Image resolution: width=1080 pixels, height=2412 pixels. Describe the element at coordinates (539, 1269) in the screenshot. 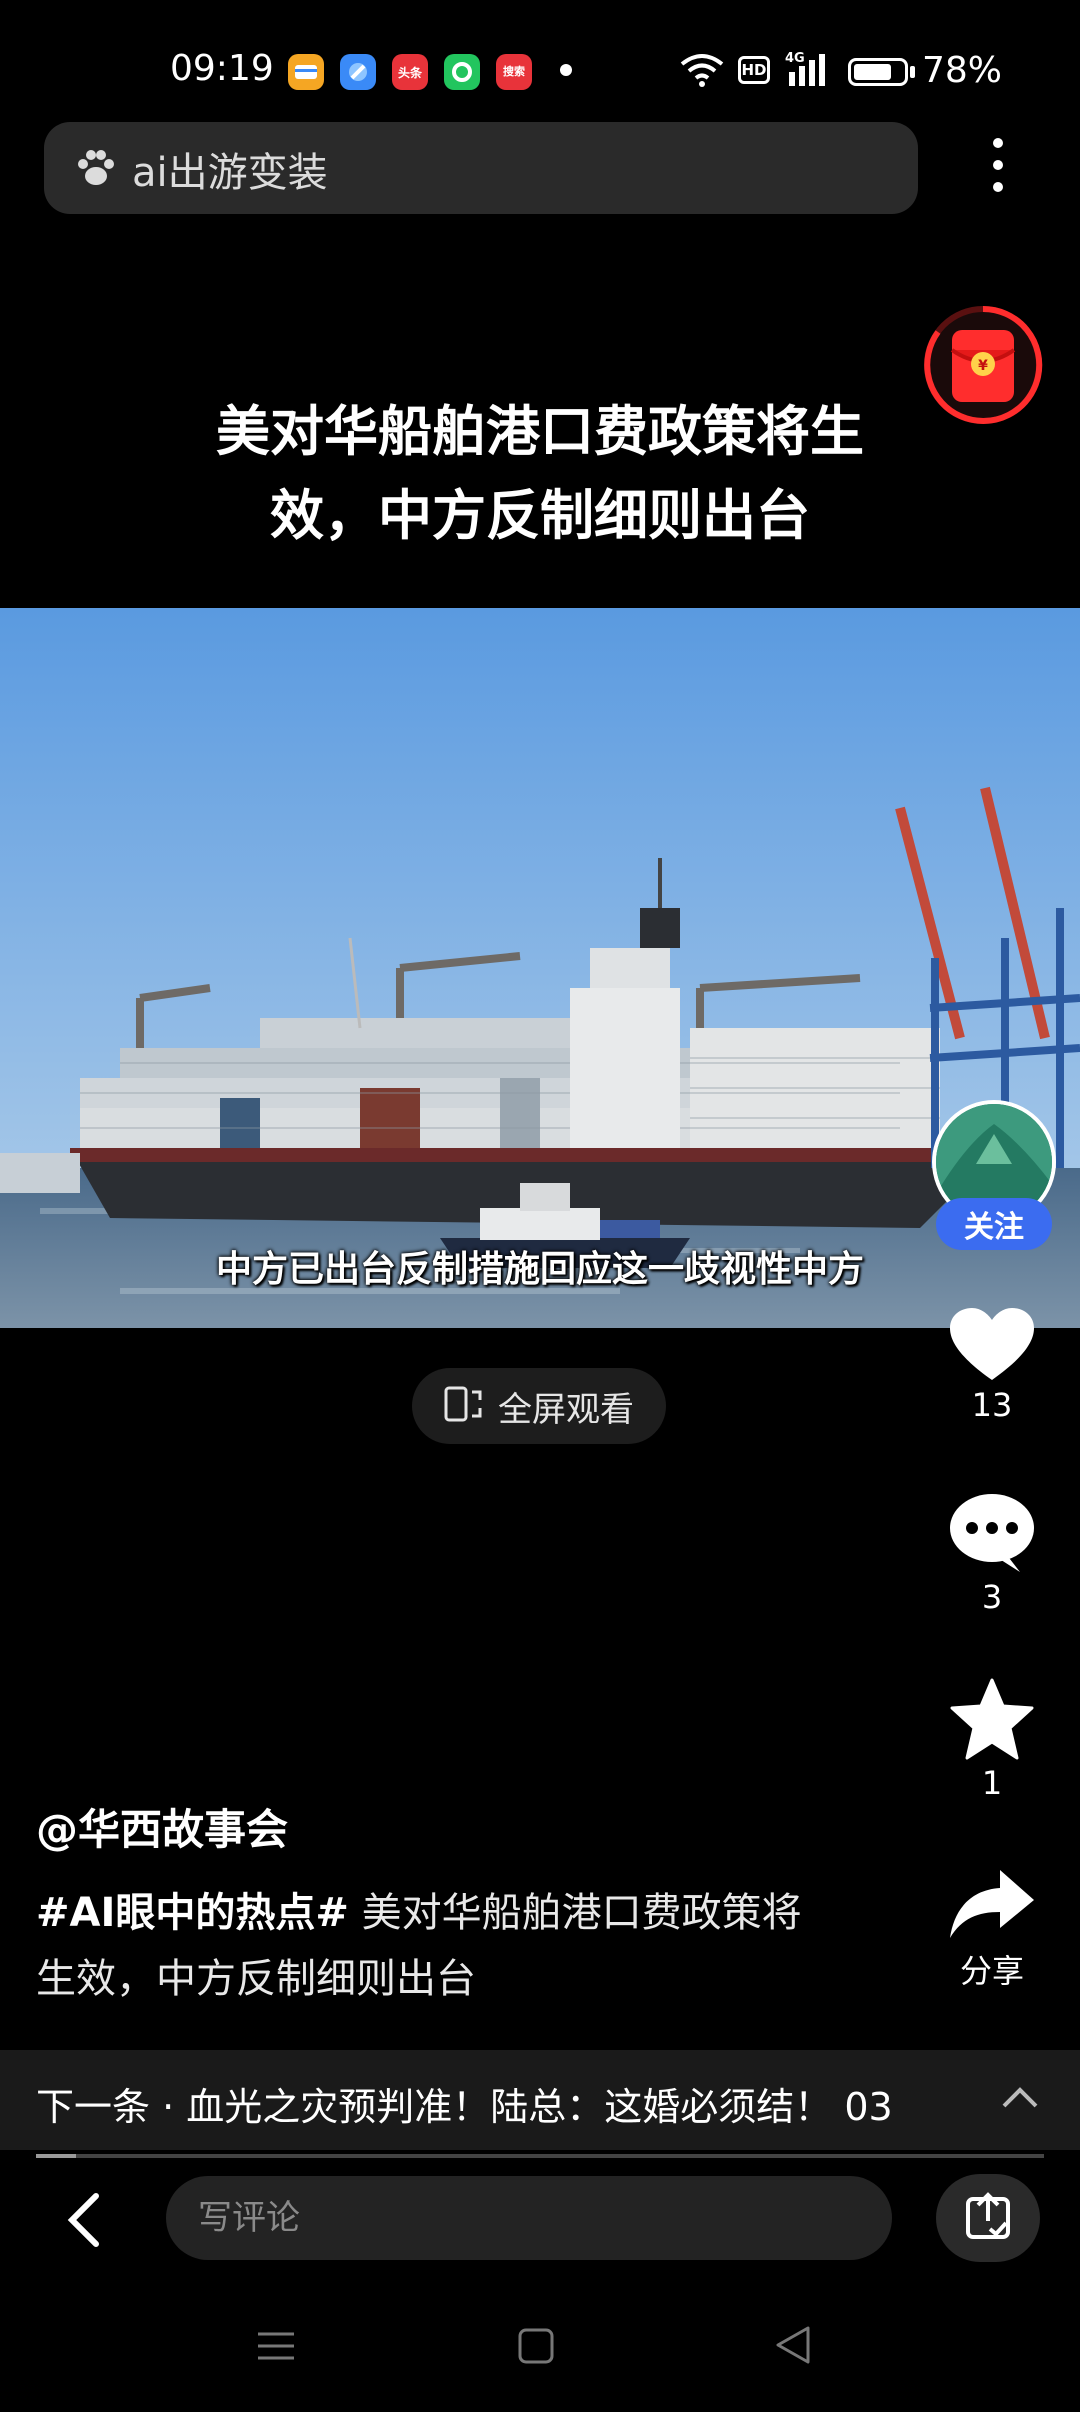

I see `video-subtitle: 中方已出台反制措施回应这一歧视性中方` at that location.